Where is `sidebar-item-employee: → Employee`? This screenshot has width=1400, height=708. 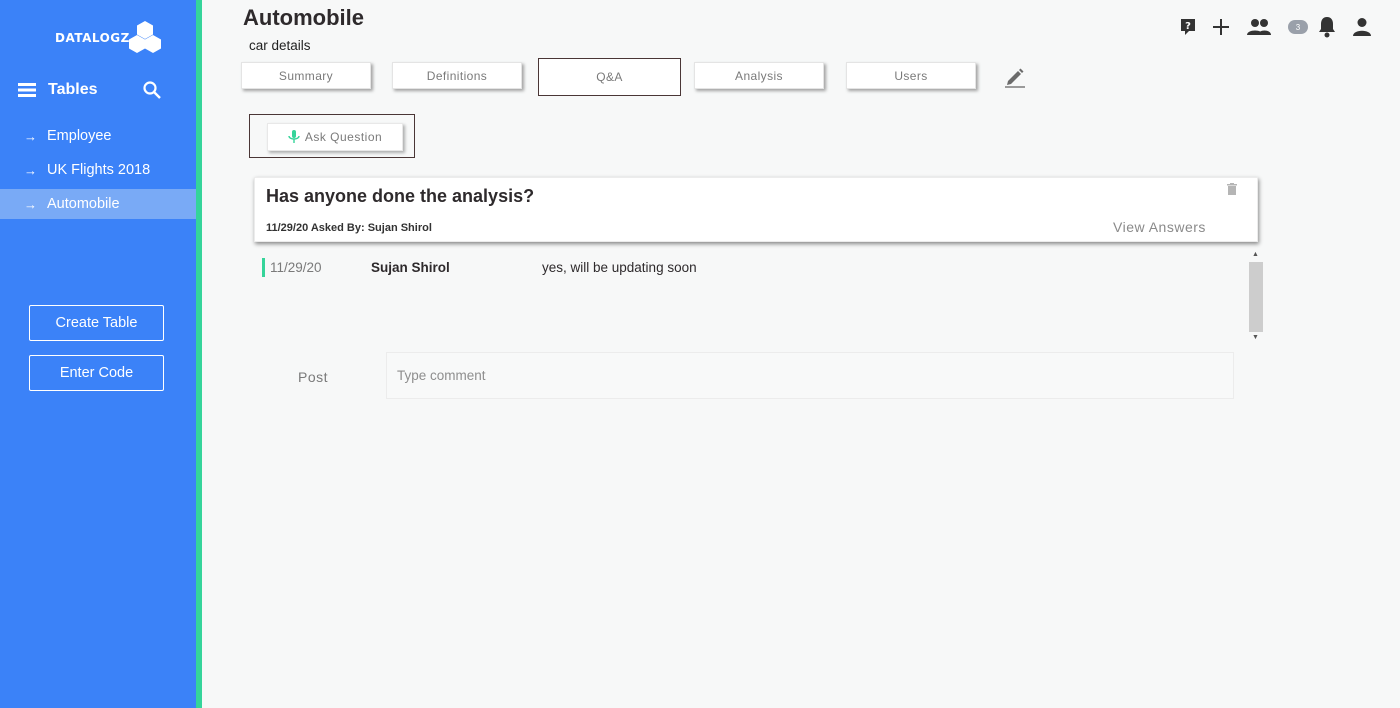 sidebar-item-employee: → Employee is located at coordinates (98, 136).